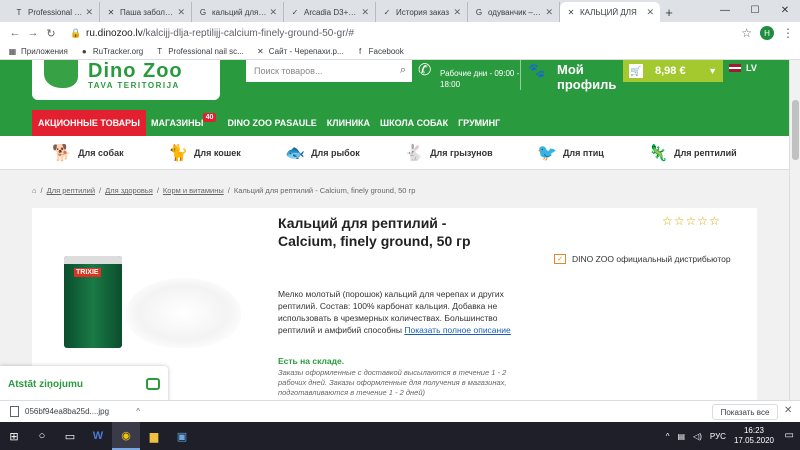 This screenshot has height=450, width=800. I want to click on nav-label: АКЦИОННЫЕ ТОВАРЫ, so click(89, 123).